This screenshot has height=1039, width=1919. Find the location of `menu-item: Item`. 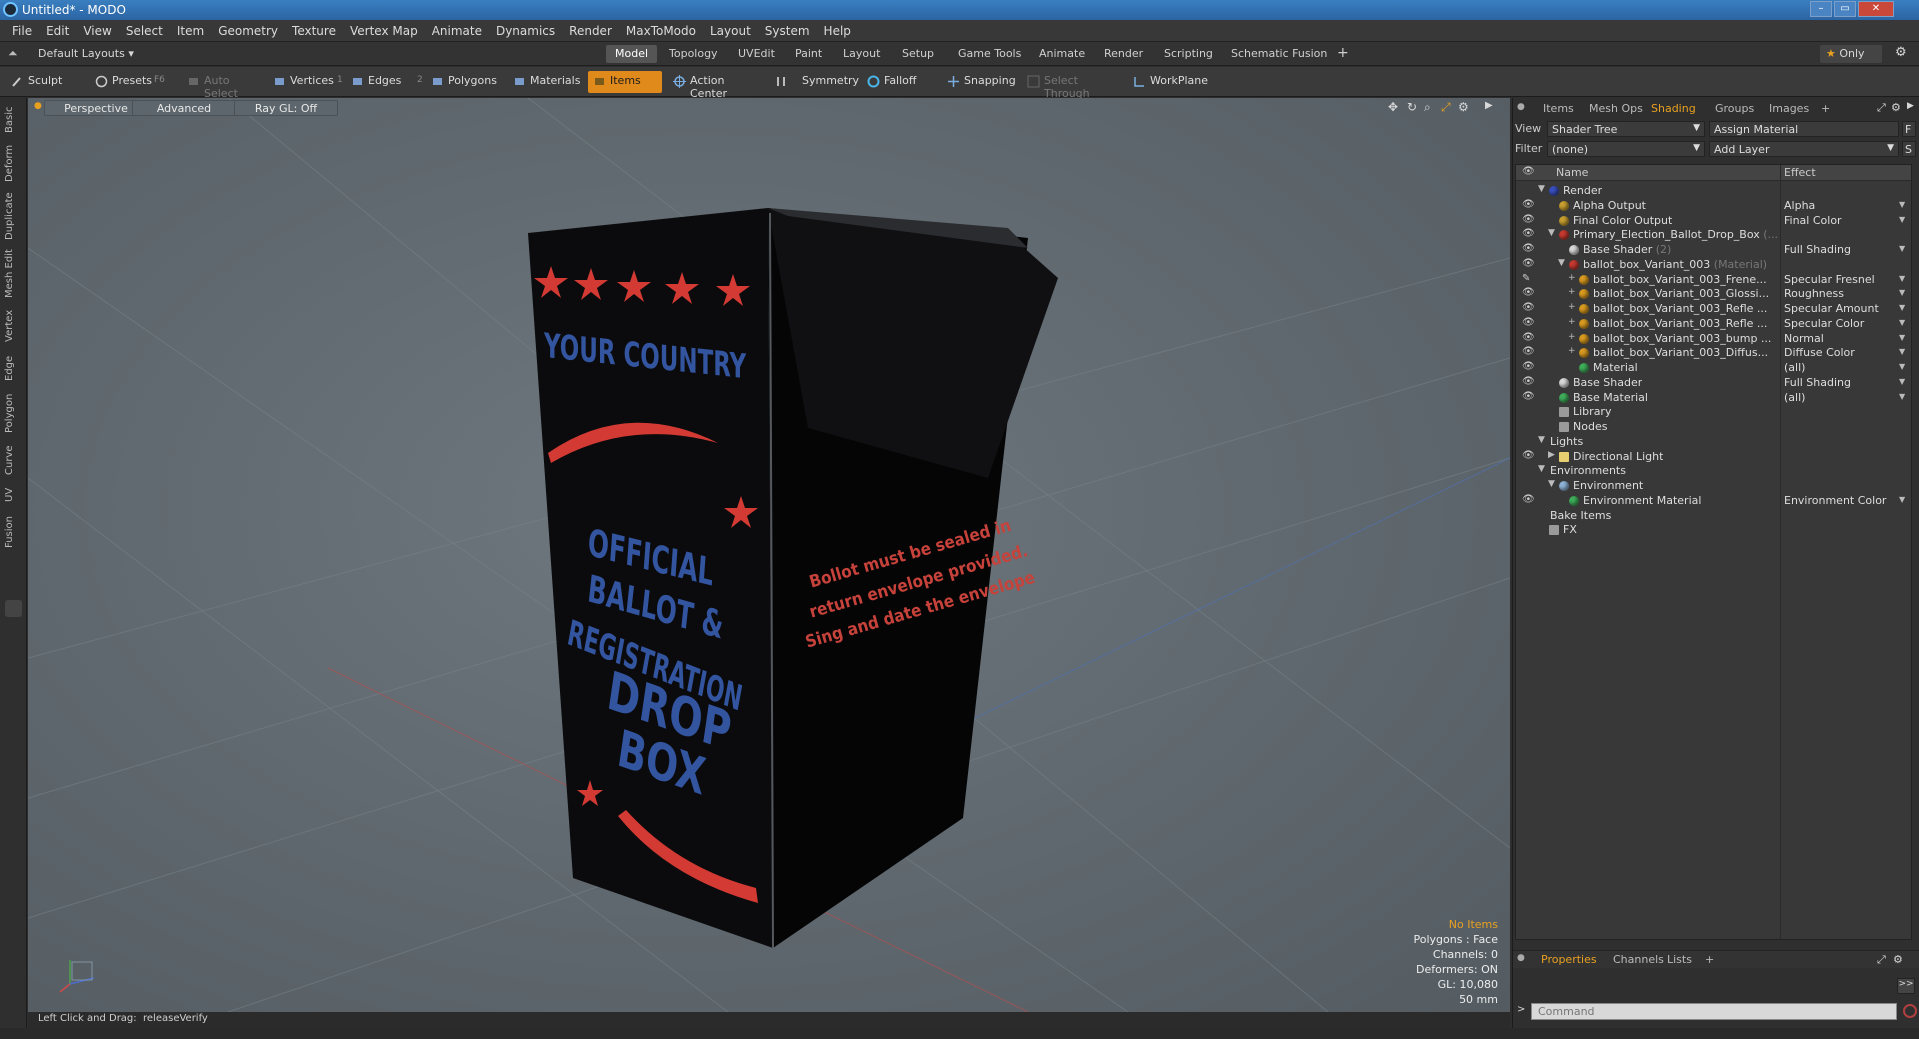

menu-item: Item is located at coordinates (190, 31).